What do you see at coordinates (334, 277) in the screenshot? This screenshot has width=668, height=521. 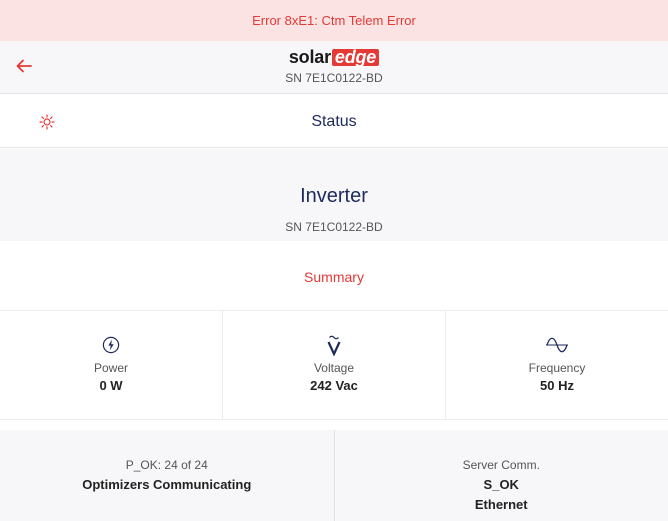 I see `summary-title: Summary` at bounding box center [334, 277].